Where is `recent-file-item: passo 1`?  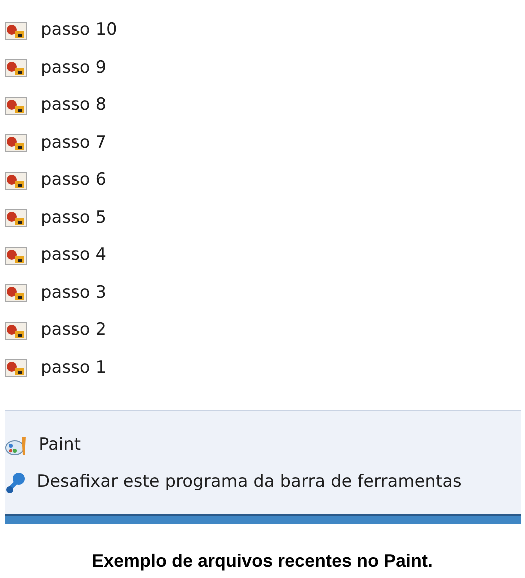
recent-file-item: passo 1 is located at coordinates (74, 368).